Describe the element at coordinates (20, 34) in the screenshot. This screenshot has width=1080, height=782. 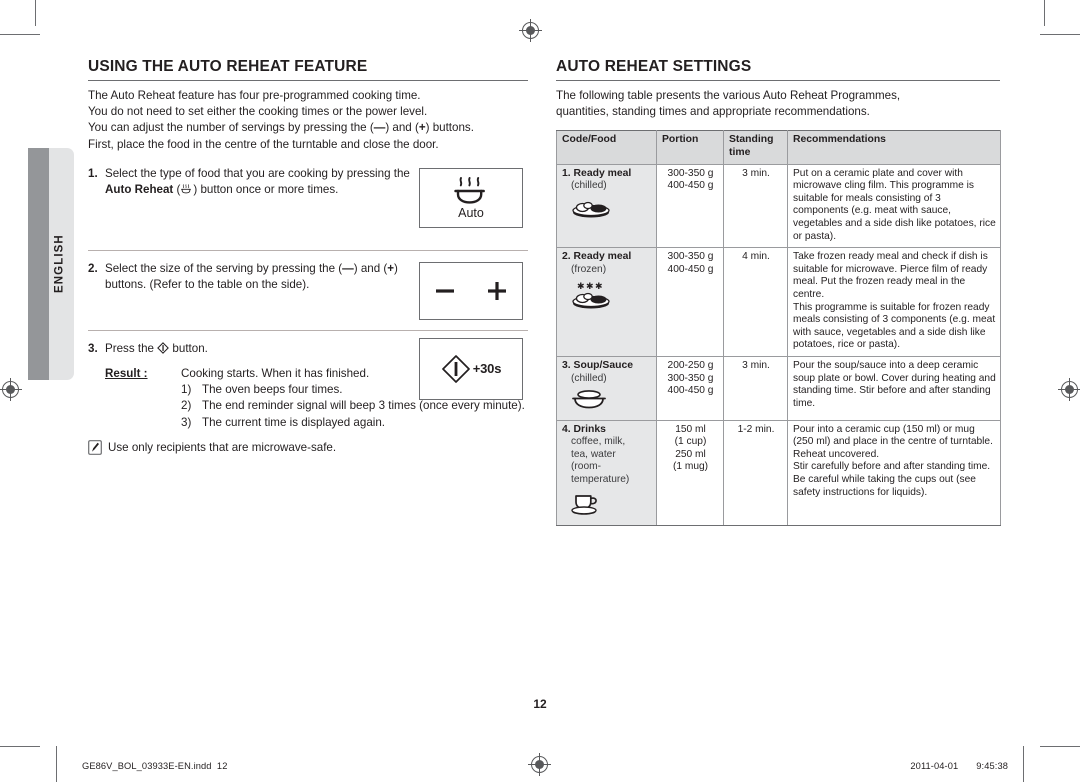
I see `crop-mark-left-top` at that location.